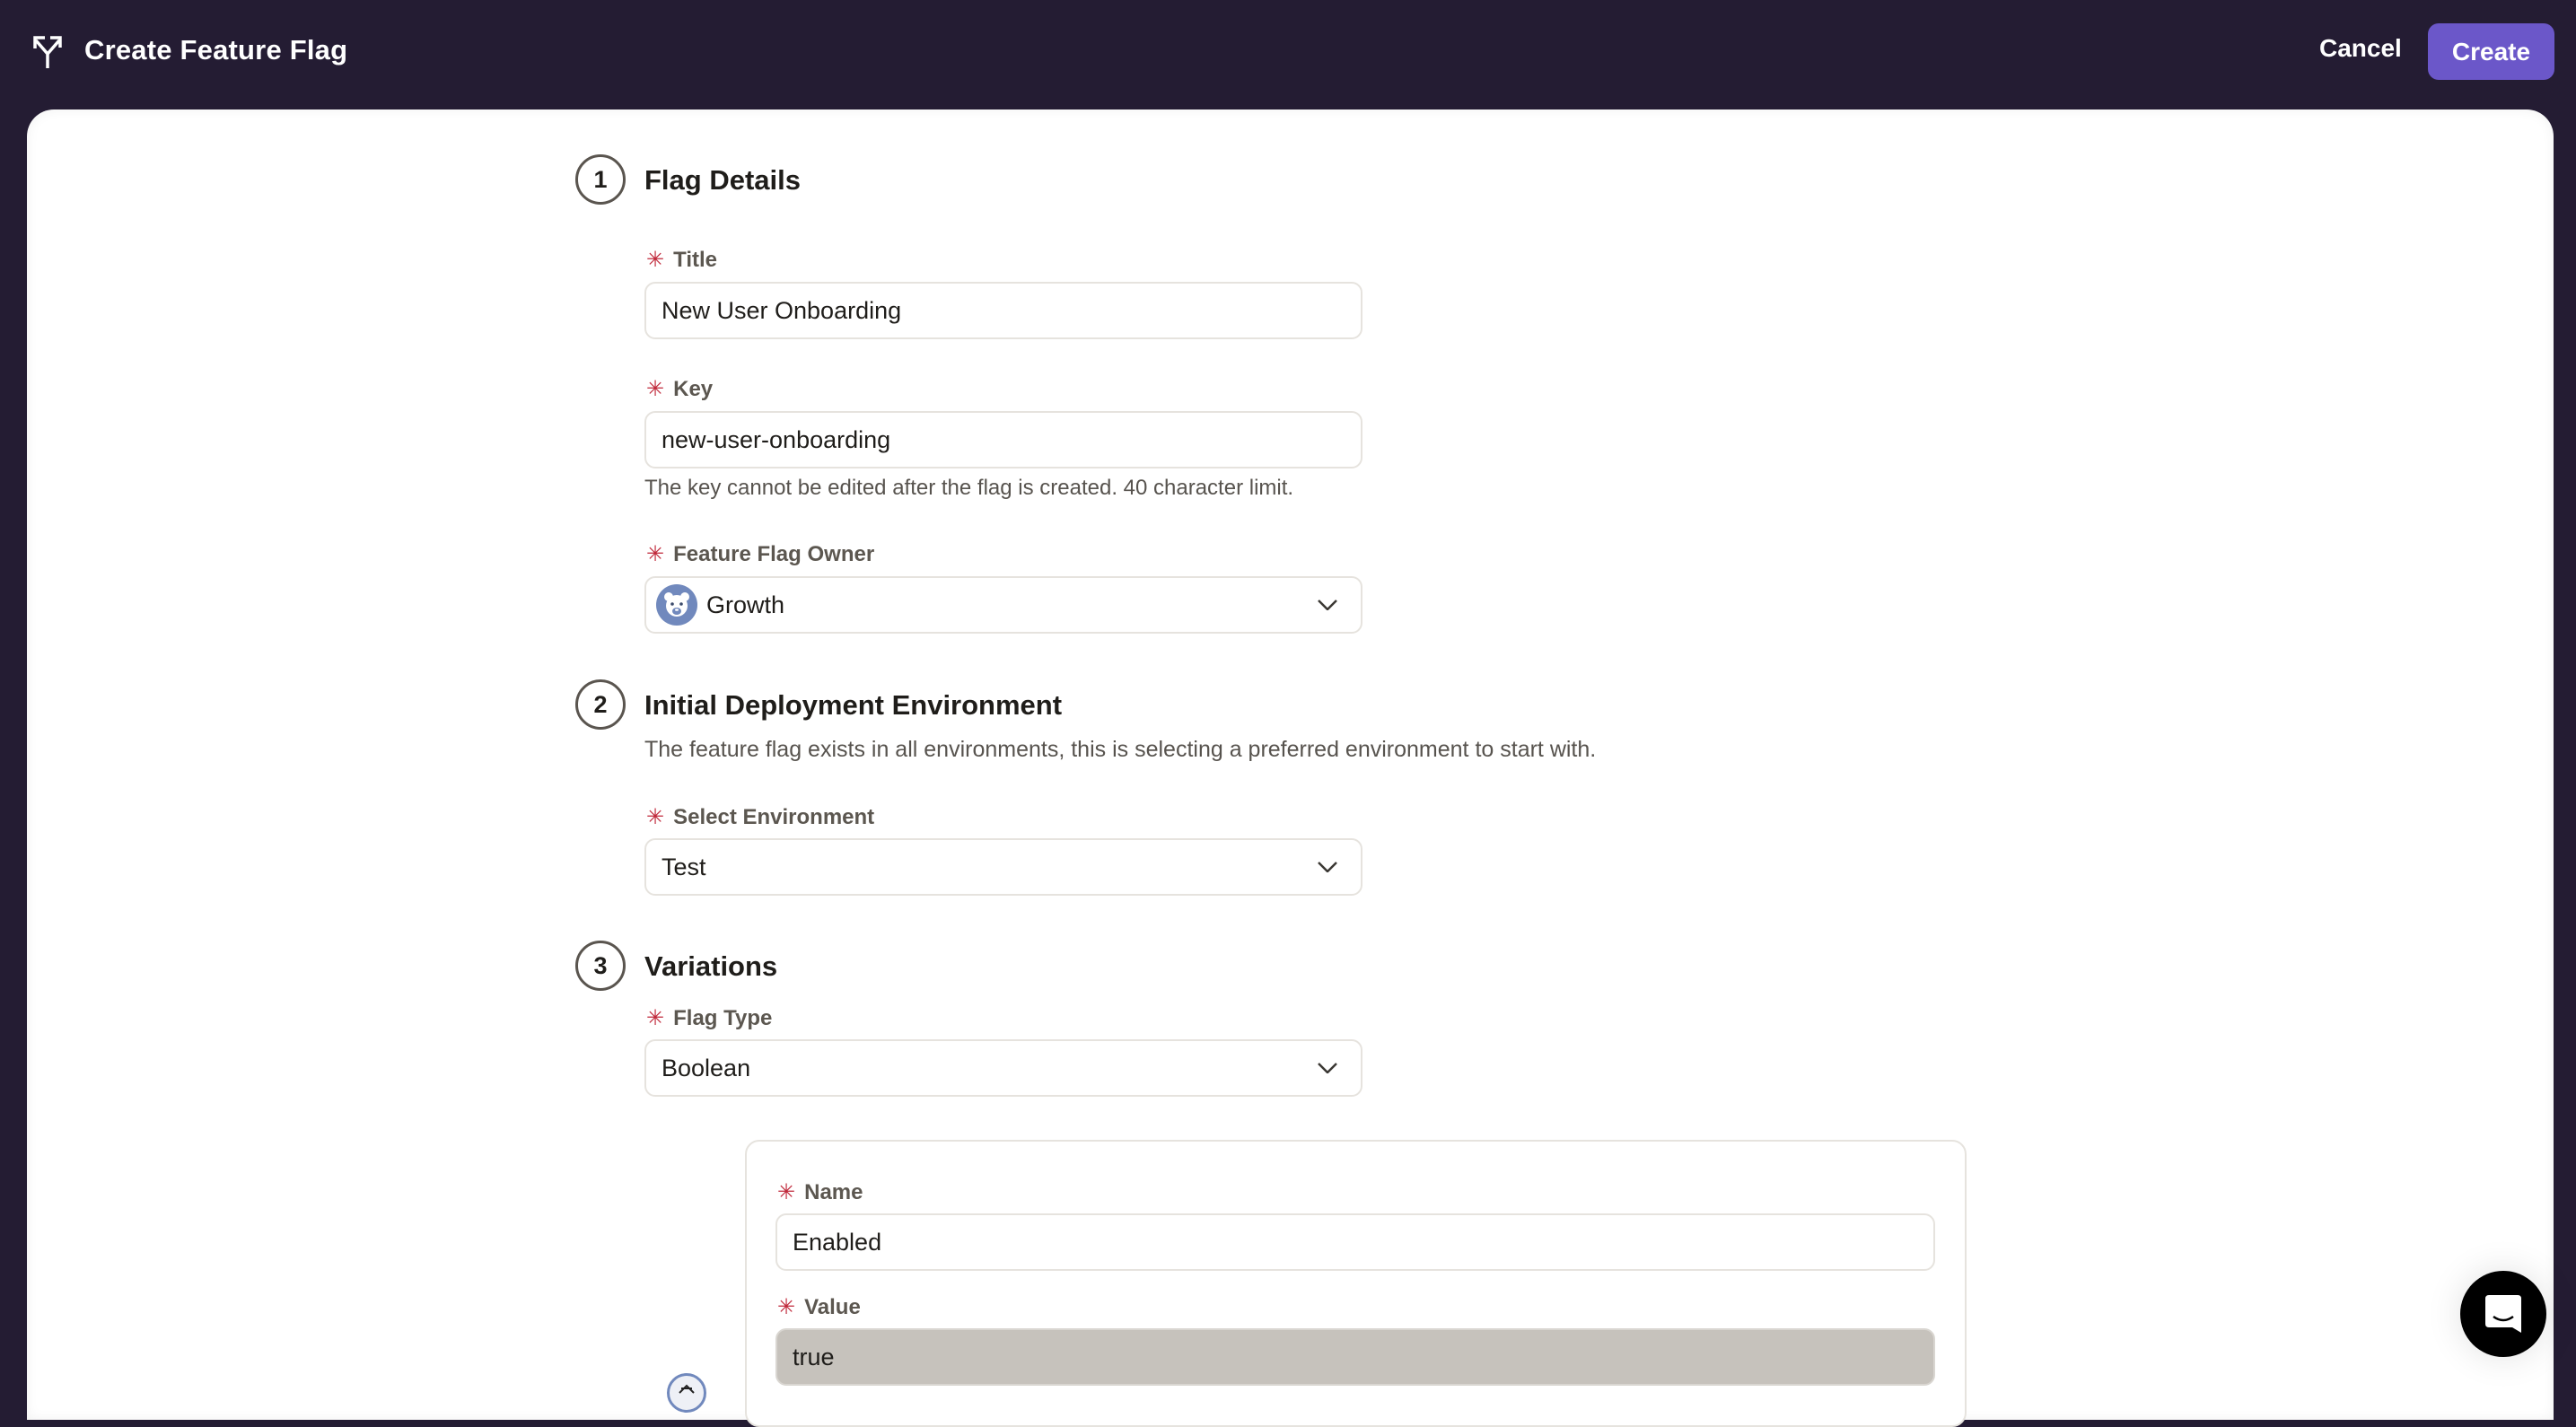  Describe the element at coordinates (814, 1356) in the screenshot. I see `variation-value-value: true` at that location.